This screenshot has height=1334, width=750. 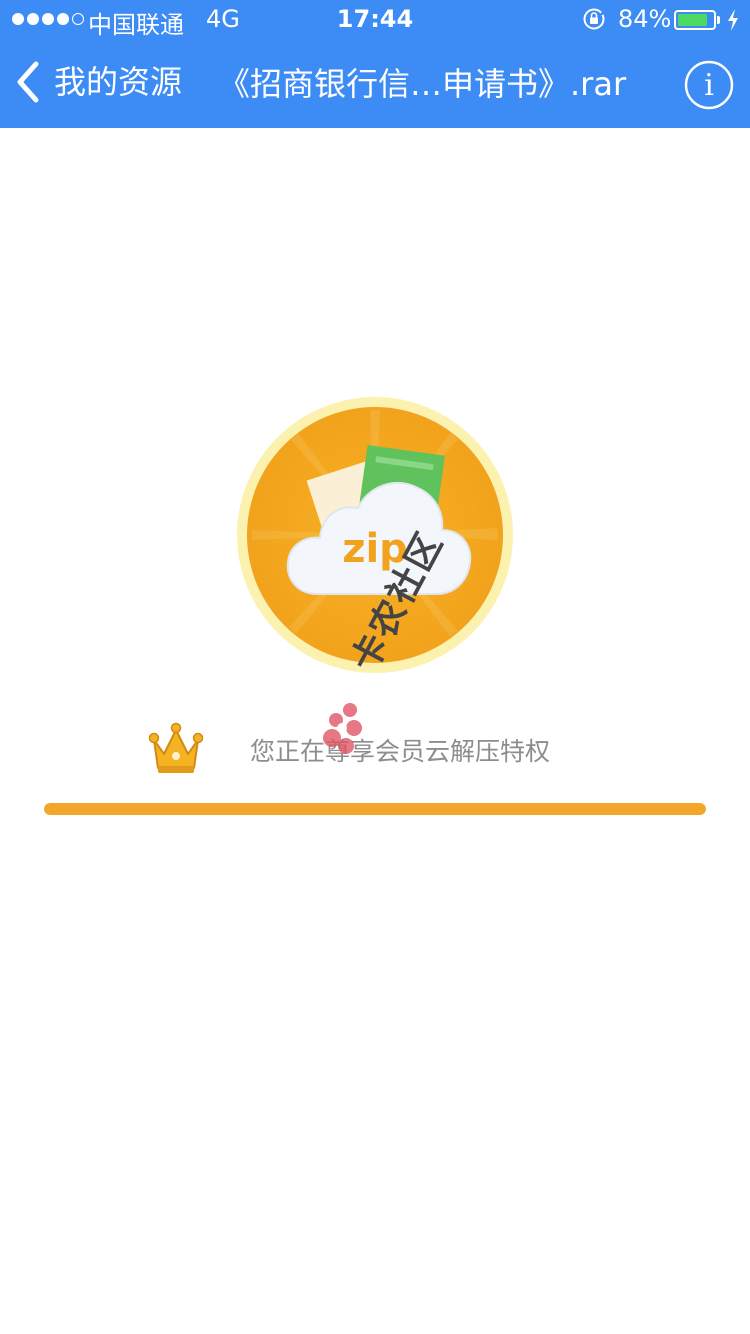 I want to click on extract-progress-bar, so click(x=375, y=809).